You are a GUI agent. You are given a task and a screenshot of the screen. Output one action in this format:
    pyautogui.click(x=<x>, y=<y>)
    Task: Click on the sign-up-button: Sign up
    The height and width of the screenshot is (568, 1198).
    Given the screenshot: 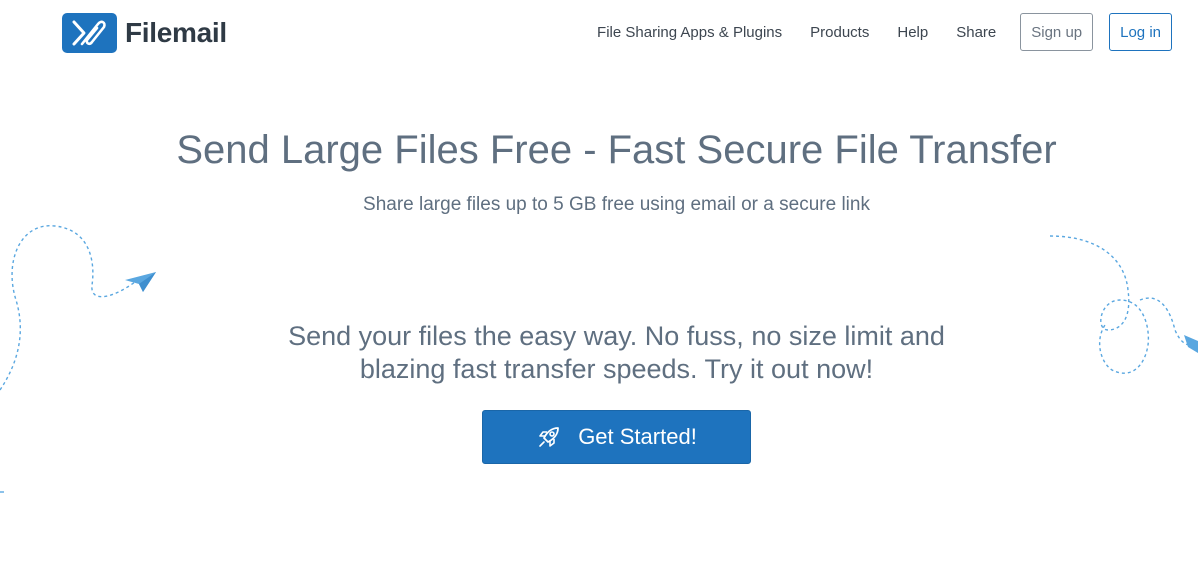 What is the action you would take?
    pyautogui.click(x=1057, y=32)
    